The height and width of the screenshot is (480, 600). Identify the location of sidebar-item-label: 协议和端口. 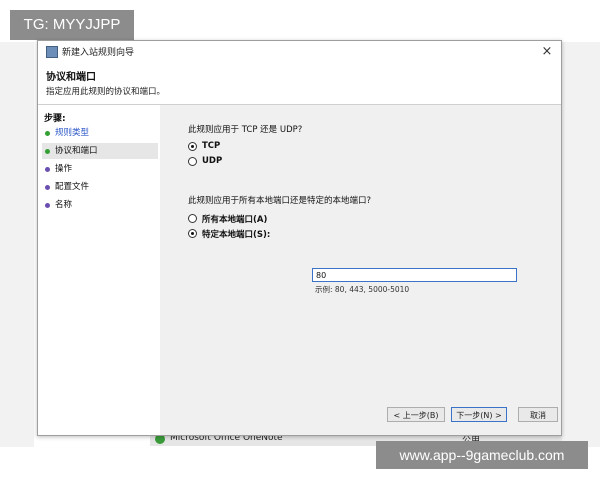
(76, 151).